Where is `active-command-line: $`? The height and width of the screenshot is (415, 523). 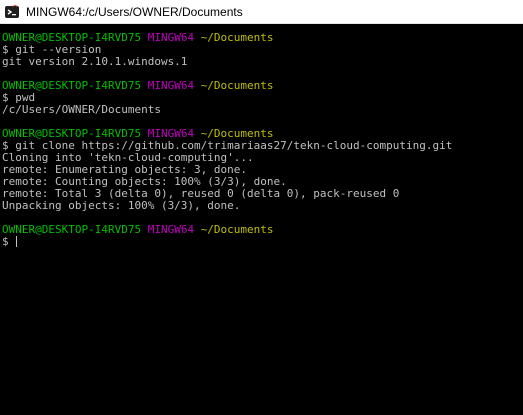 active-command-line: $ is located at coordinates (262, 242).